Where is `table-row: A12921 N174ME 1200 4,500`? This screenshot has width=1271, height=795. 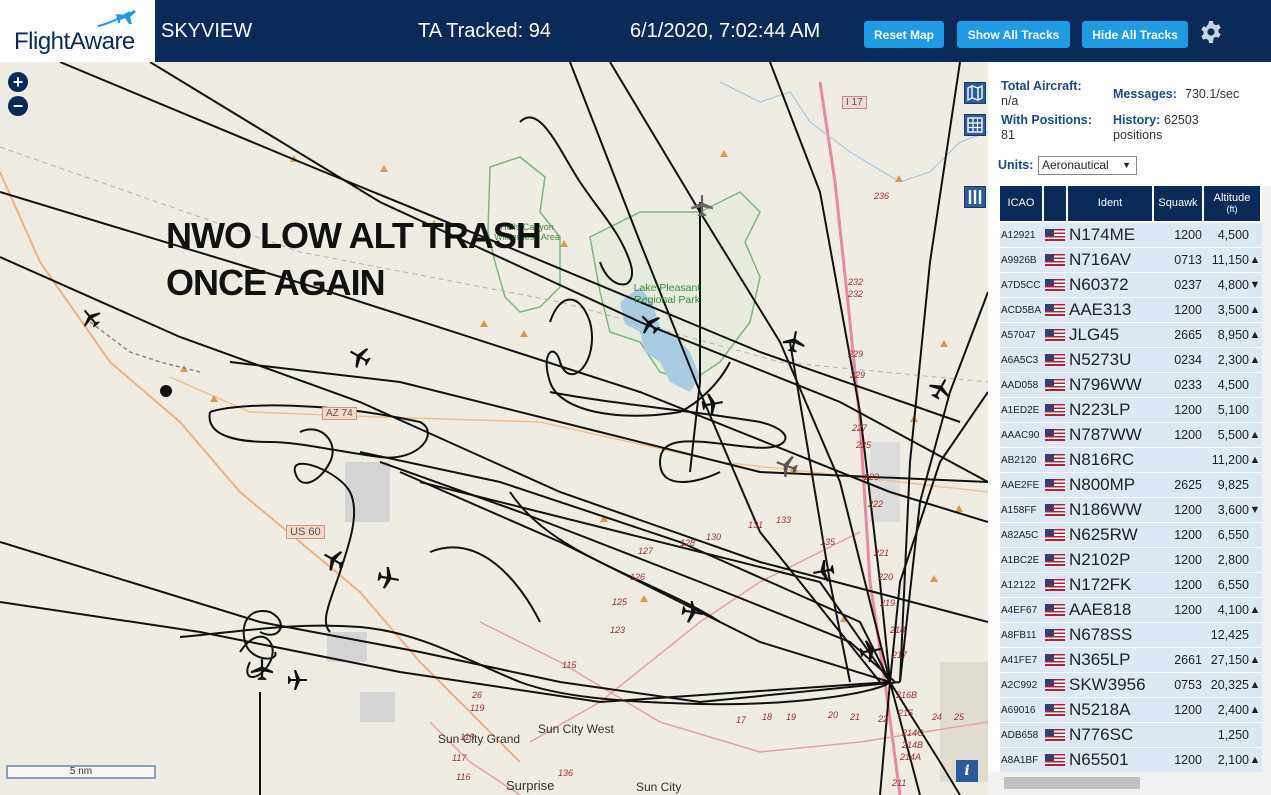
table-row: A12921 N174ME 1200 4,500 is located at coordinates (1131, 235).